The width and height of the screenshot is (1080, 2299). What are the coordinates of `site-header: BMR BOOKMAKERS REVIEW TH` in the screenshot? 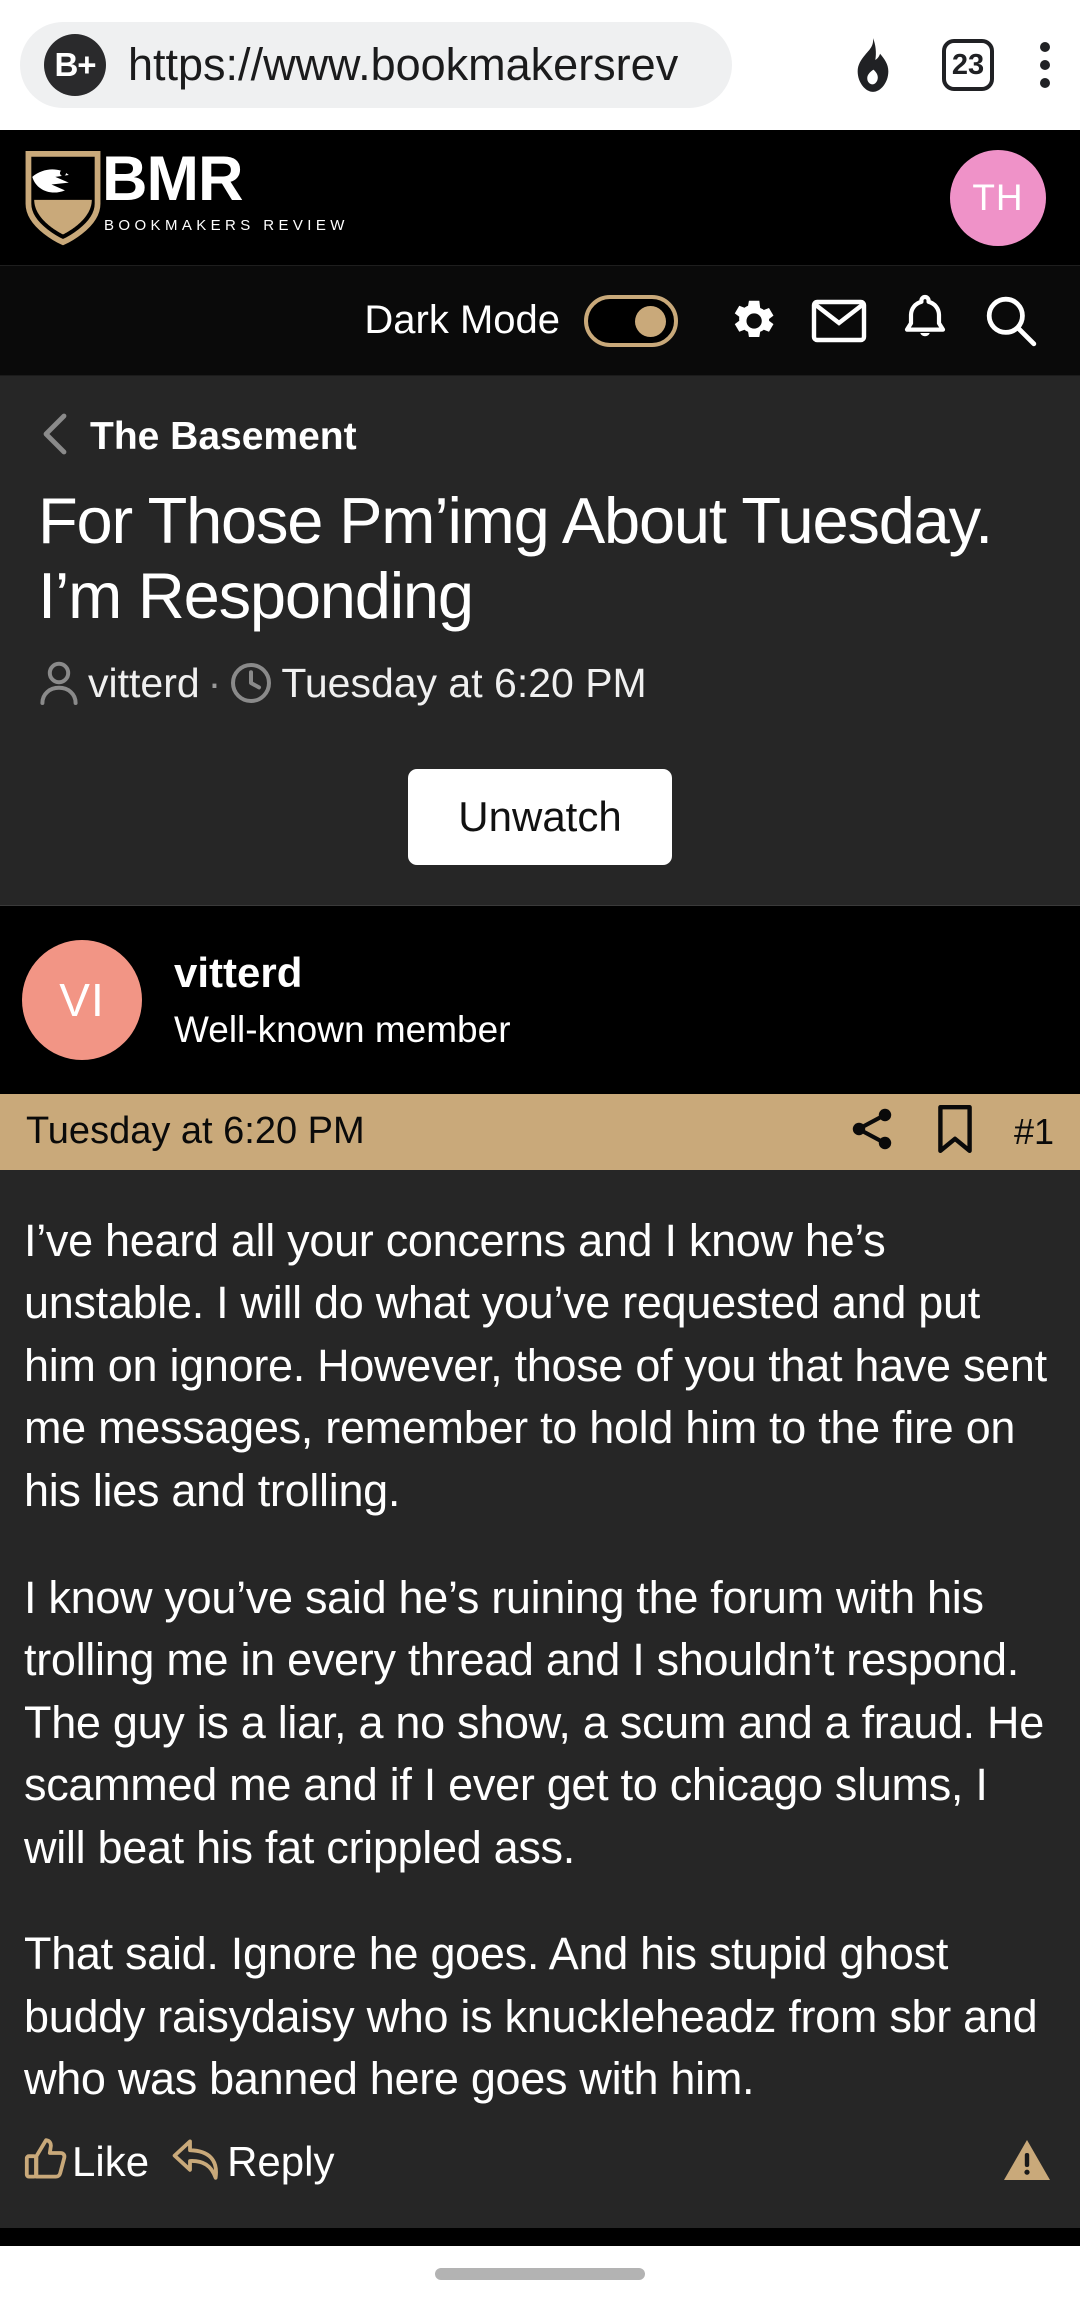 It's located at (540, 198).